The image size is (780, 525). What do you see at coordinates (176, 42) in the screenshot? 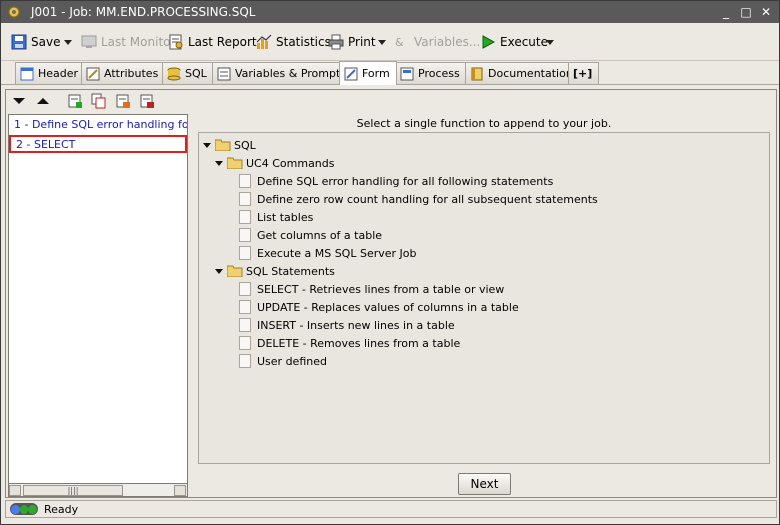
I see `report-icon` at bounding box center [176, 42].